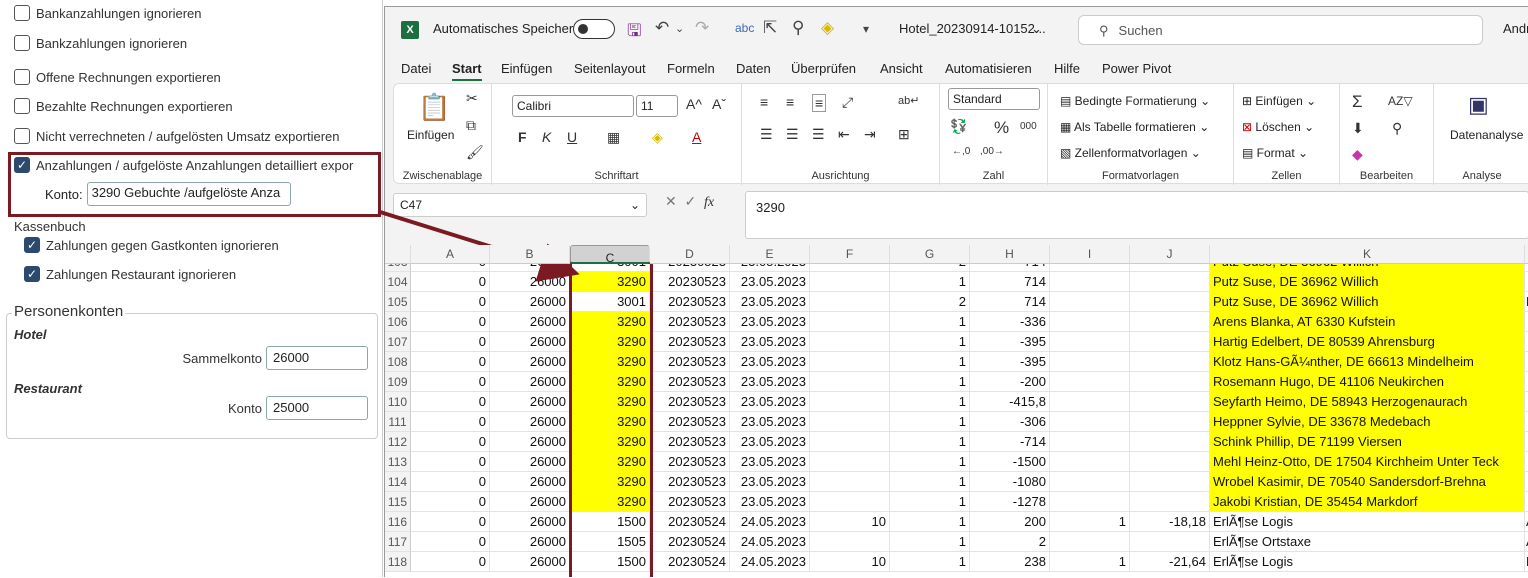  I want to click on column-header-g: G, so click(930, 254).